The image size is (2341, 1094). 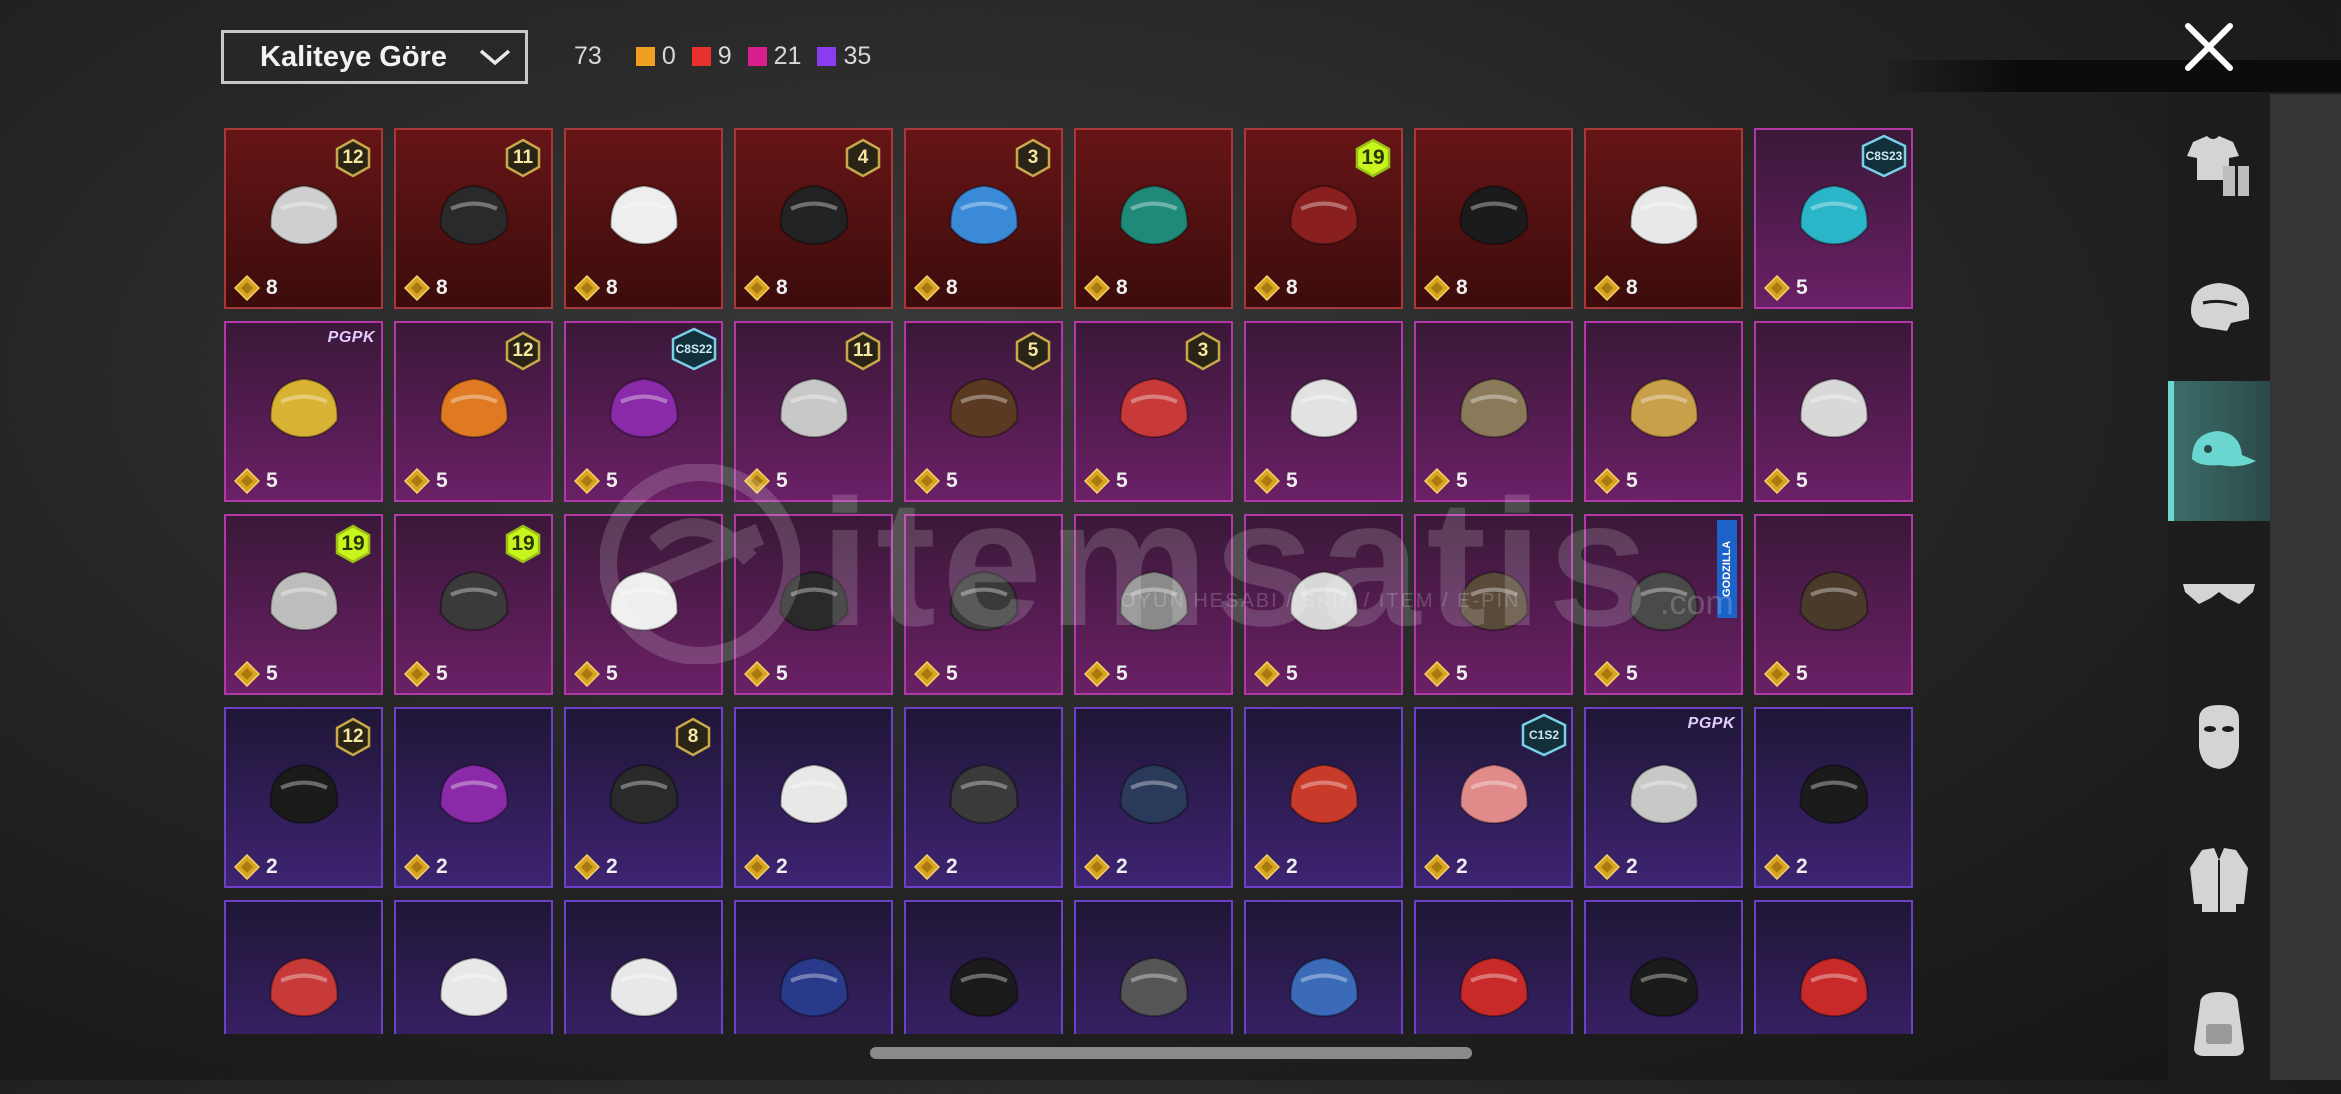 I want to click on item-card: C8S22 5, so click(x=643, y=411).